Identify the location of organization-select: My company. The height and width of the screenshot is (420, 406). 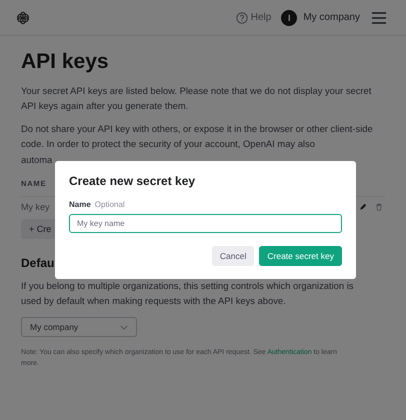
(79, 327).